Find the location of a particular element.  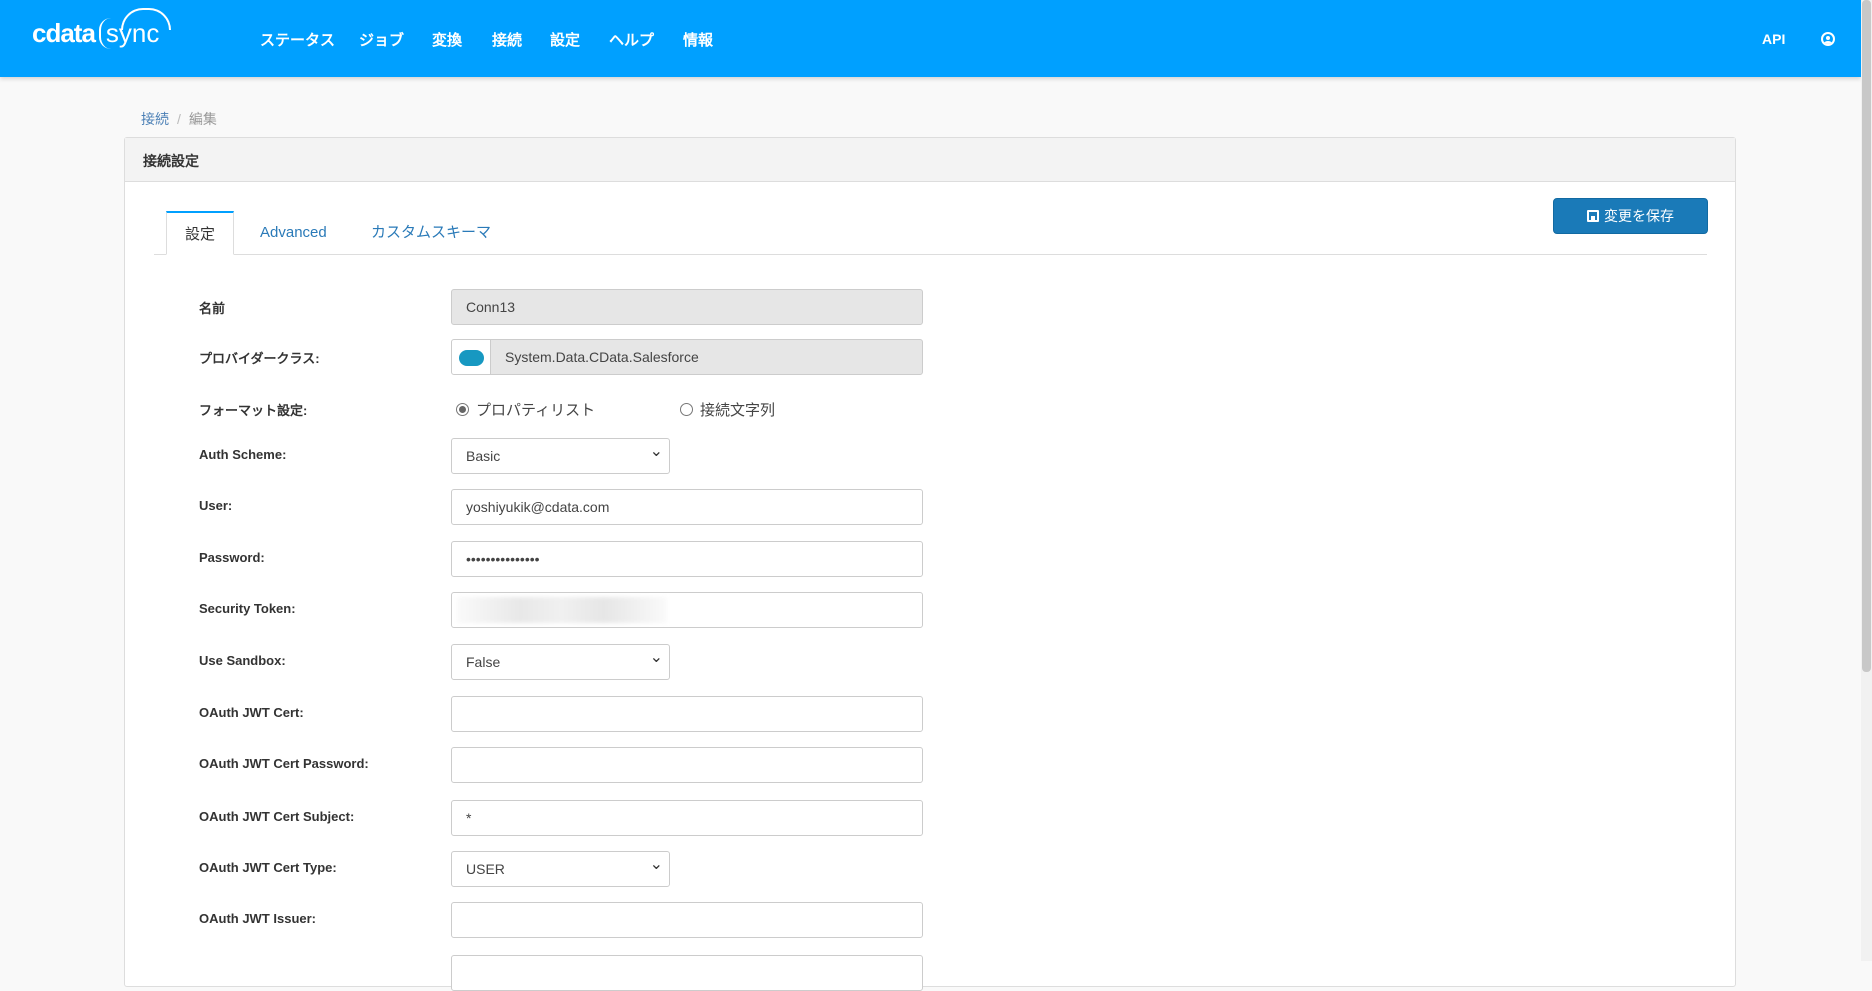

breadcrumb: 接続 / 編集 is located at coordinates (179, 119).